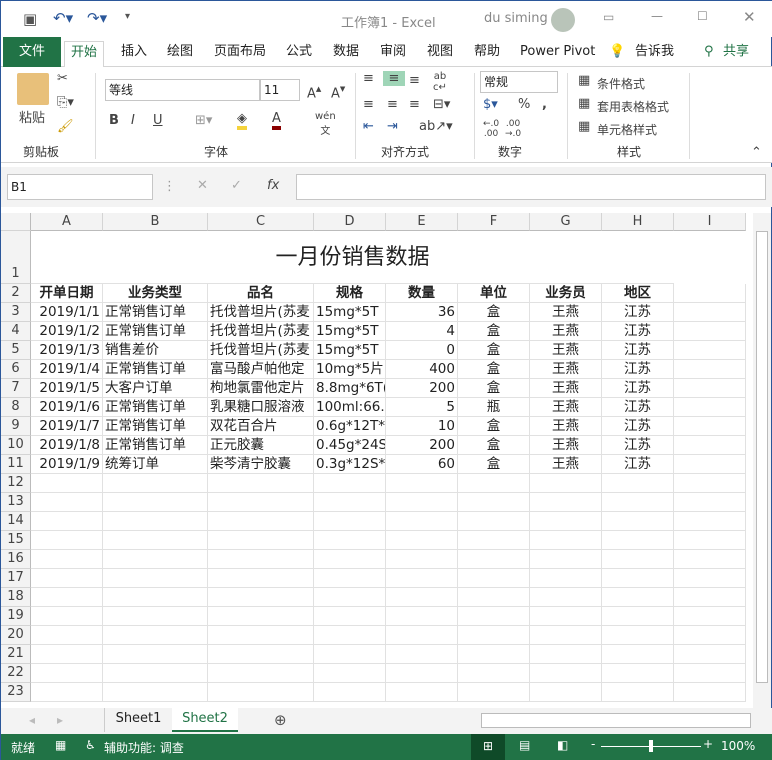 Image resolution: width=772 pixels, height=760 pixels. I want to click on enter-icon: ✓, so click(236, 185).